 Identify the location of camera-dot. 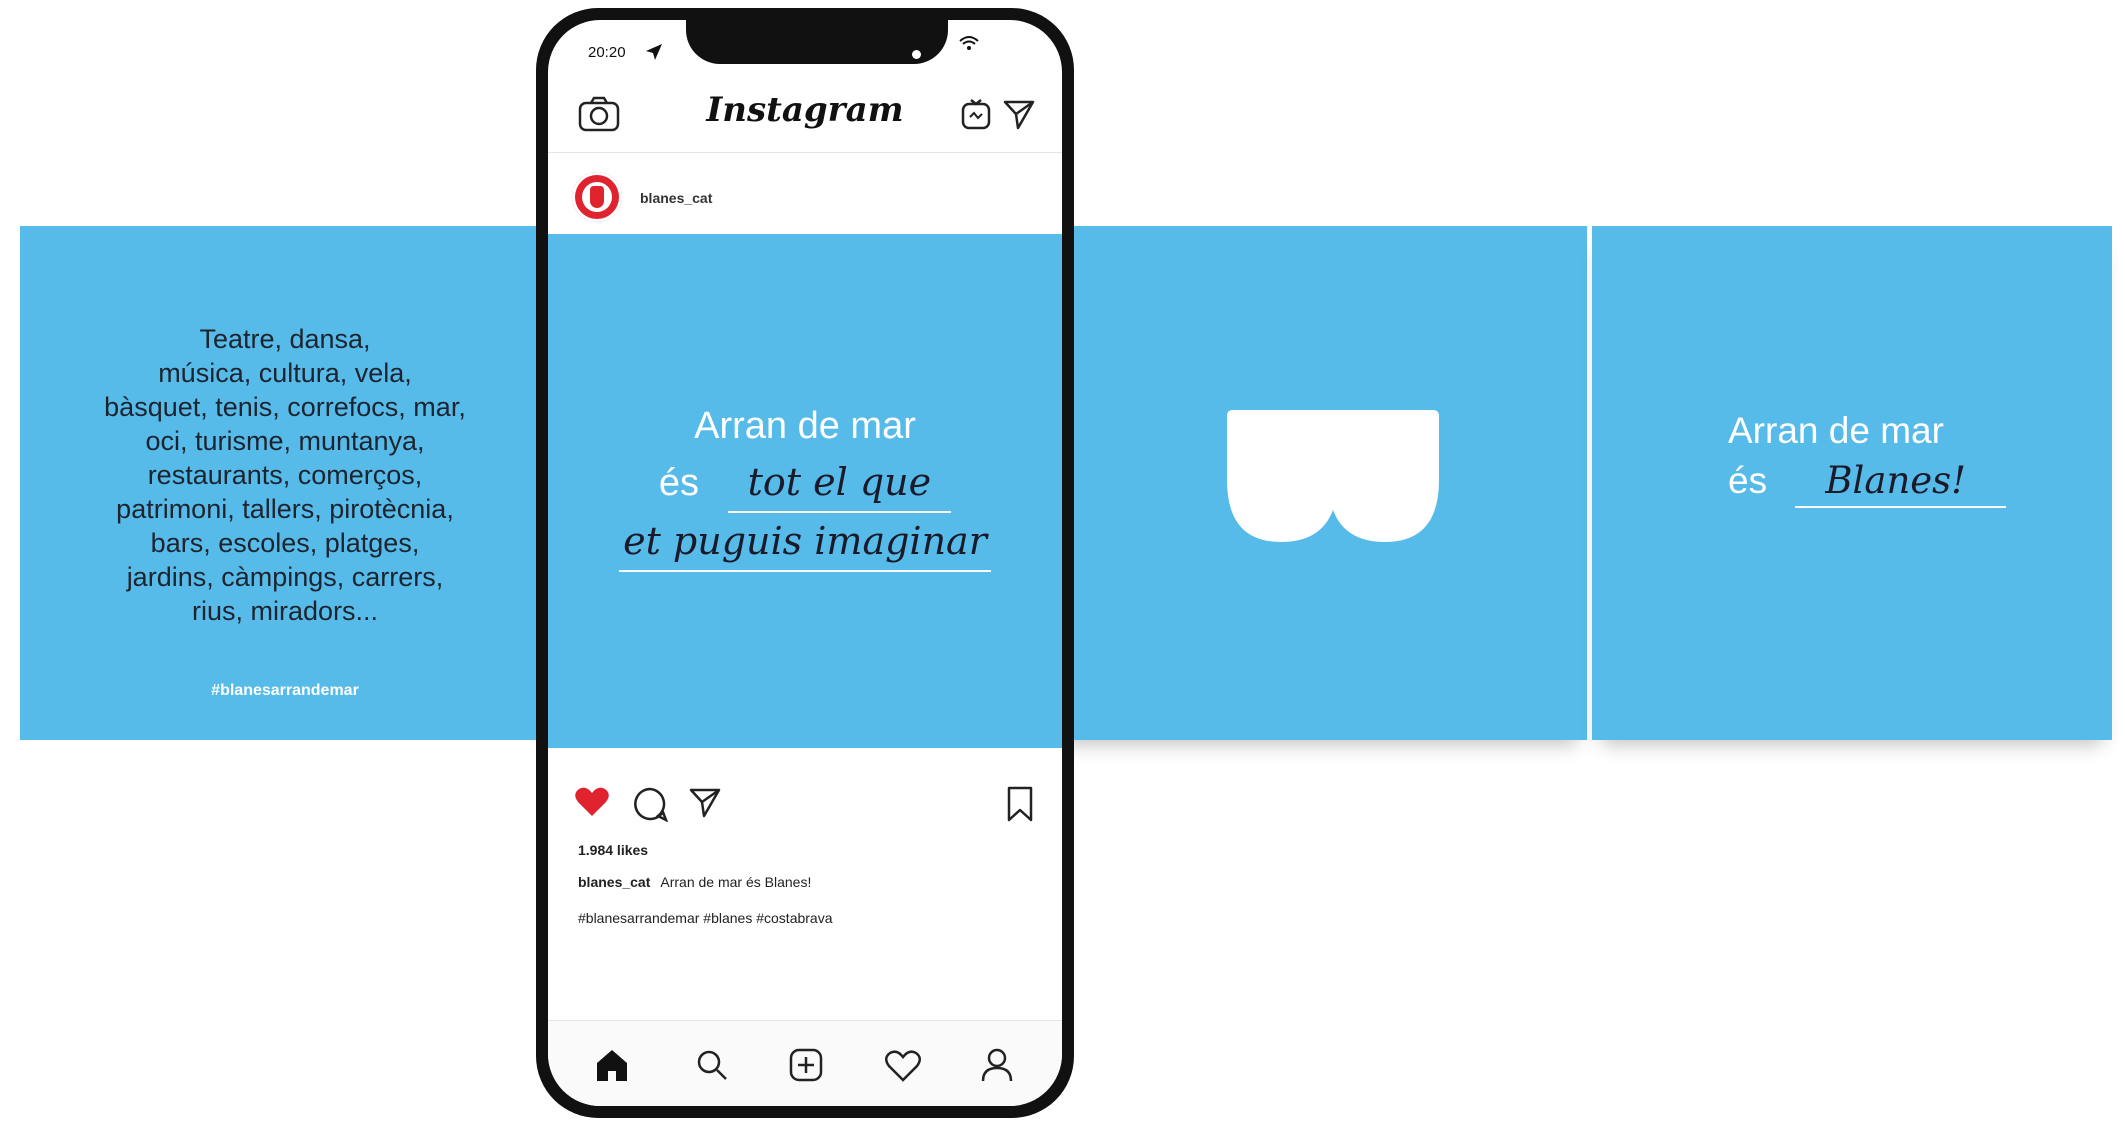
(916, 54).